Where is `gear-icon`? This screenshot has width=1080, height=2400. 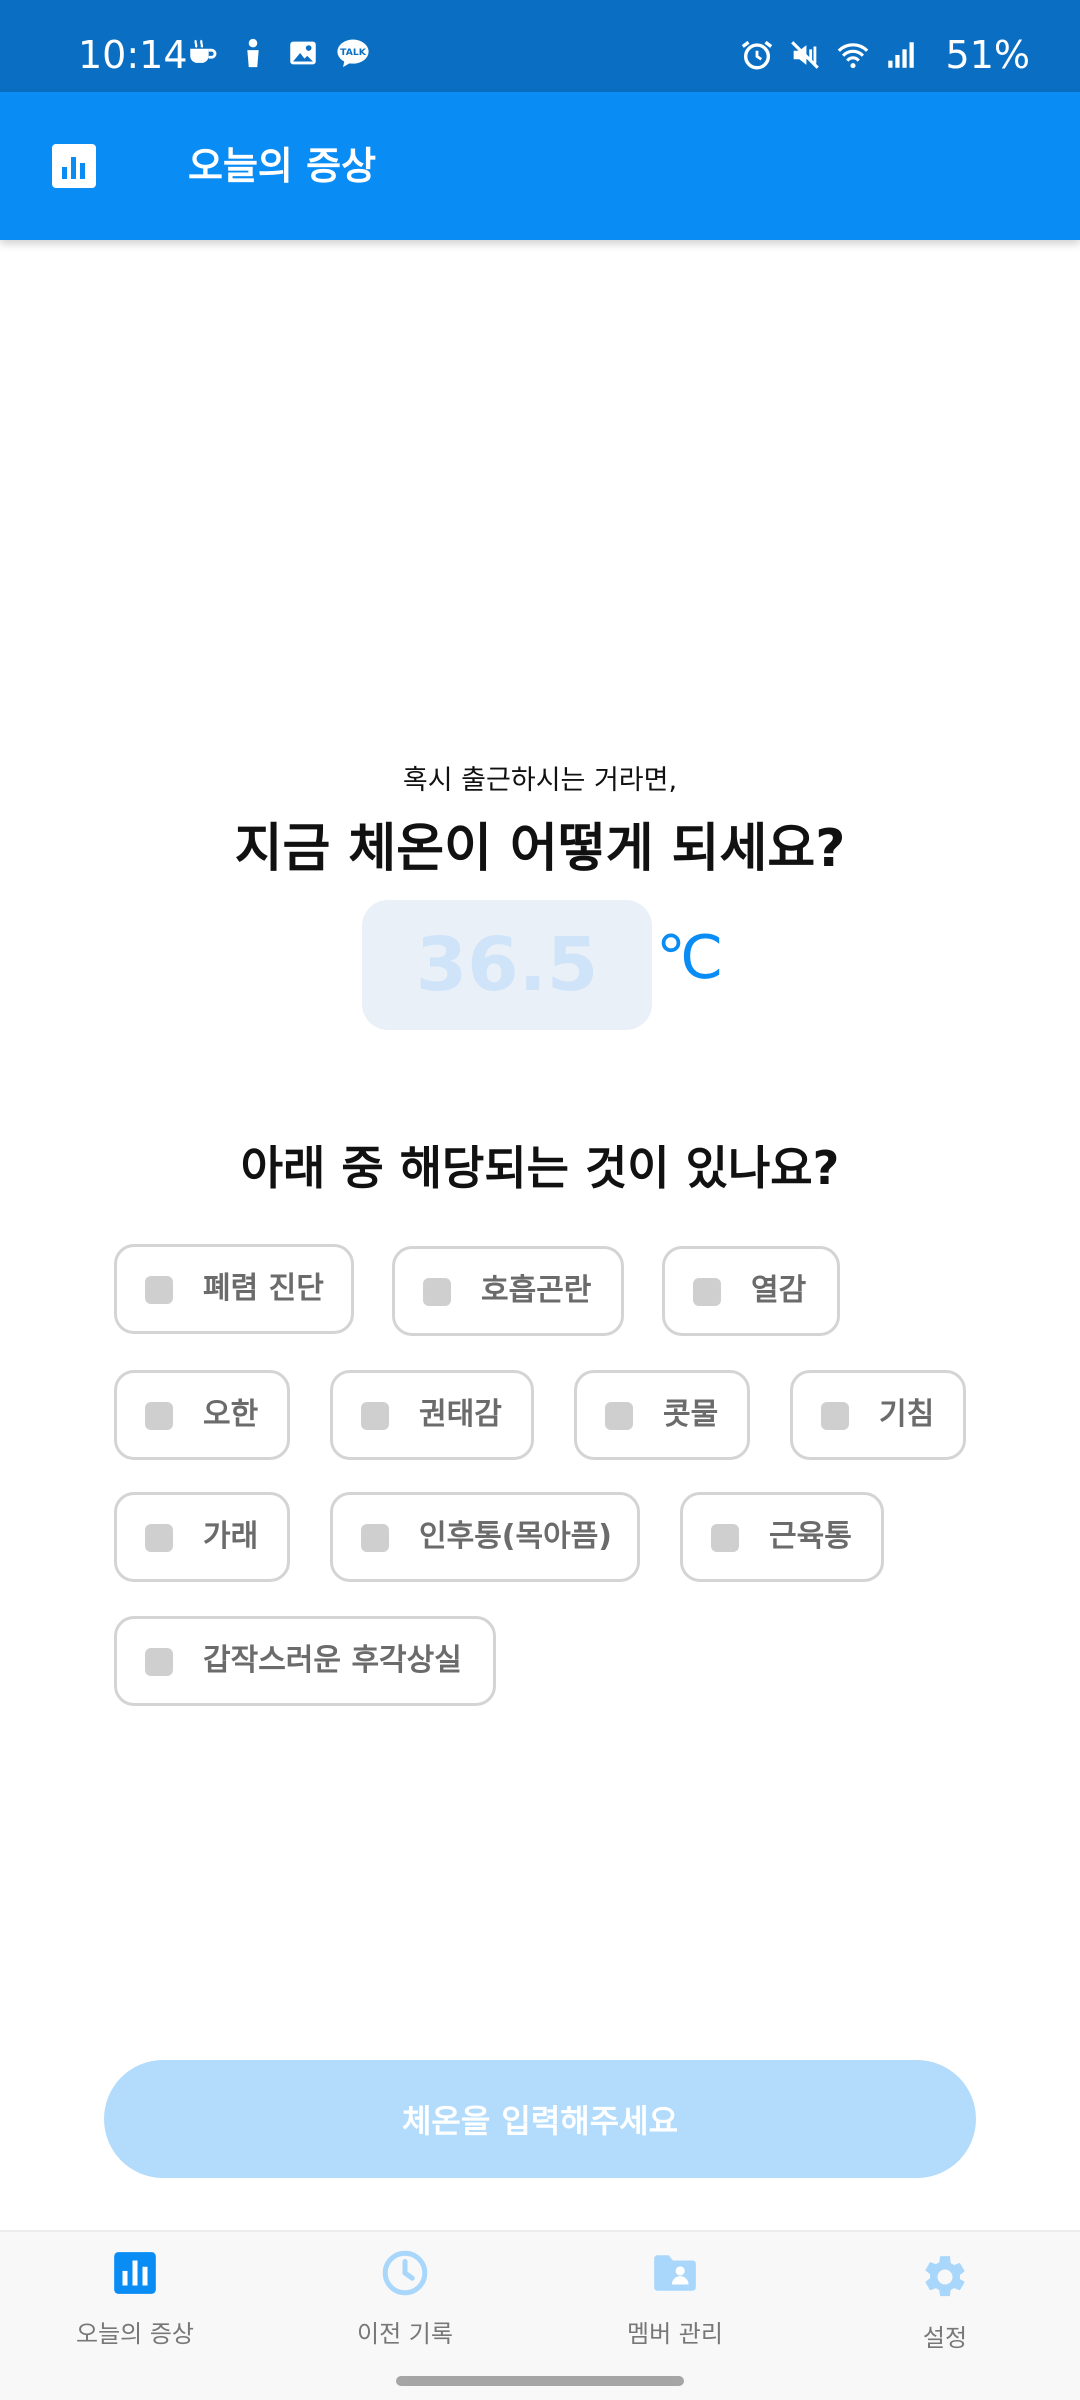 gear-icon is located at coordinates (945, 2276).